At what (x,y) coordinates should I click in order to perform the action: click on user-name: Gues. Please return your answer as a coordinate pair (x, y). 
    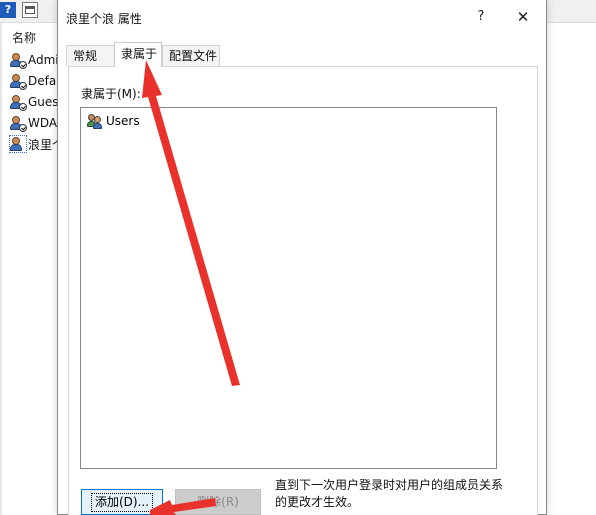
    Looking at the image, I should click on (43, 102).